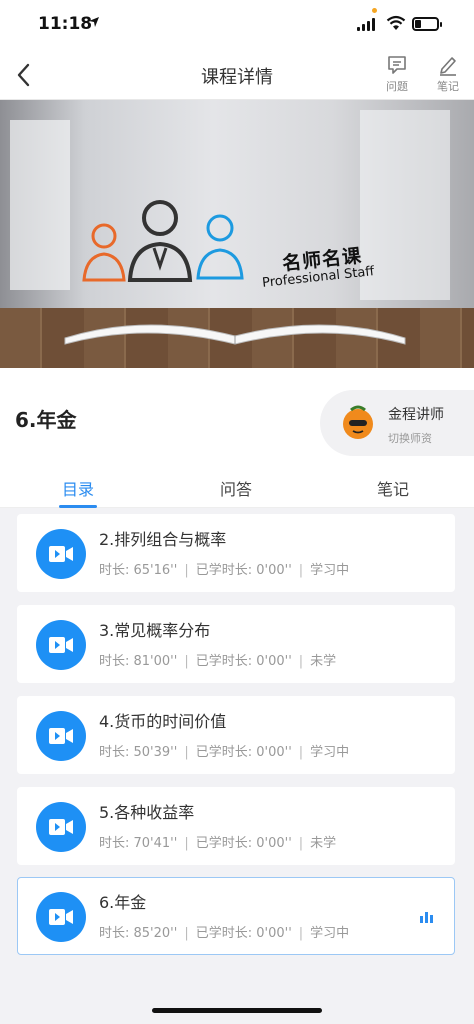  What do you see at coordinates (428, 916) in the screenshot?
I see `now-playing-icon` at bounding box center [428, 916].